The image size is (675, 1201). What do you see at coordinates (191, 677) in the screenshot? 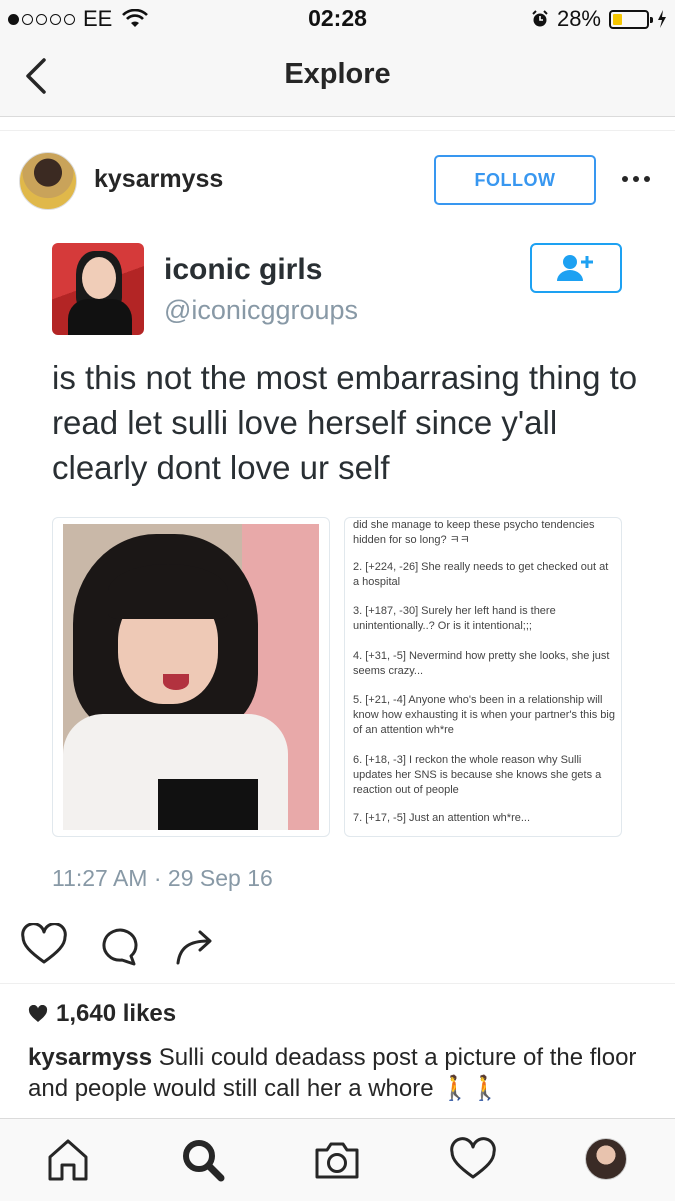
I see `tweet-photo-girl` at bounding box center [191, 677].